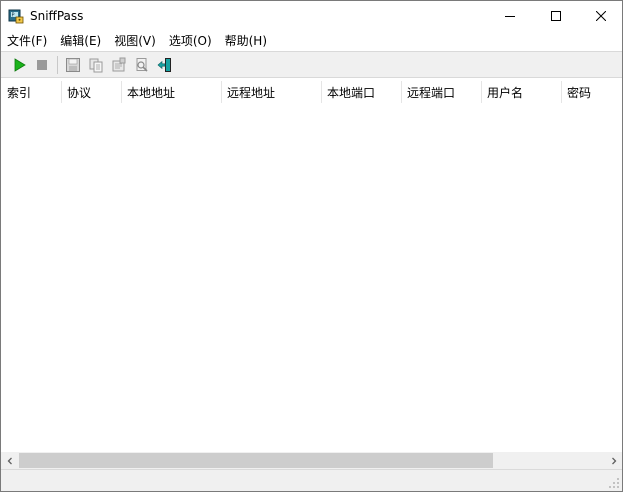  I want to click on find-icon, so click(142, 65).